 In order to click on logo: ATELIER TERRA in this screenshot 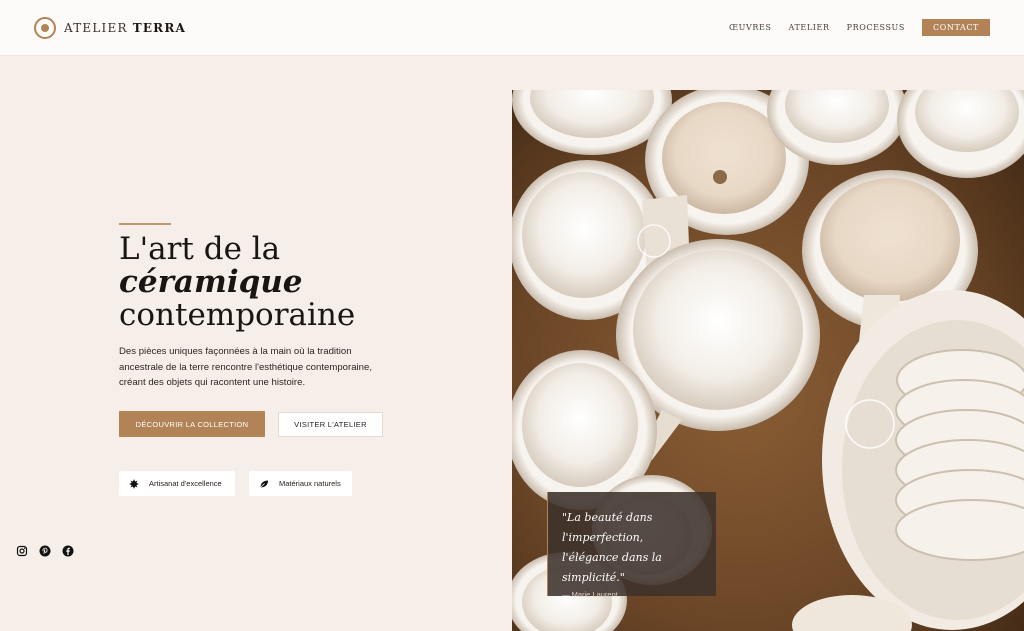, I will do `click(110, 28)`.